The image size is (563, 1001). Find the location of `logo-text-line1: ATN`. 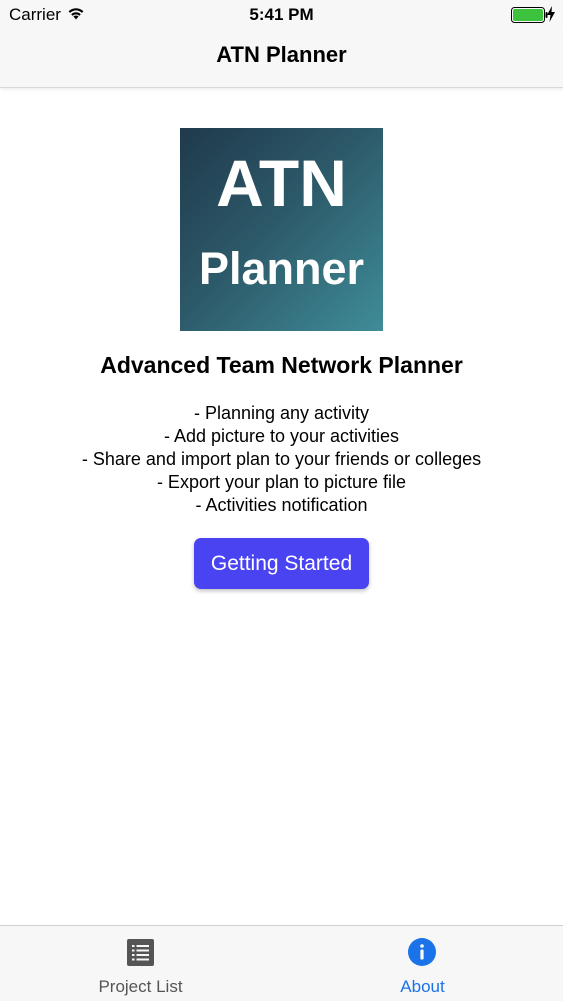

logo-text-line1: ATN is located at coordinates (281, 183).